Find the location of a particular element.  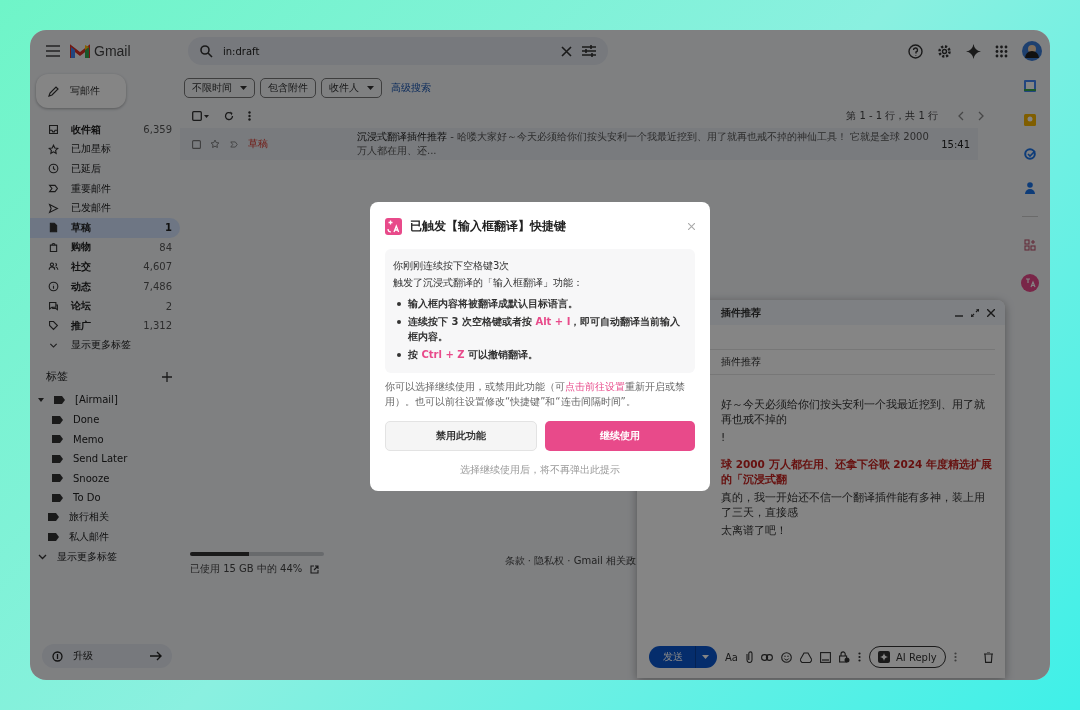

filter-chip: 收件人 is located at coordinates (351, 88).